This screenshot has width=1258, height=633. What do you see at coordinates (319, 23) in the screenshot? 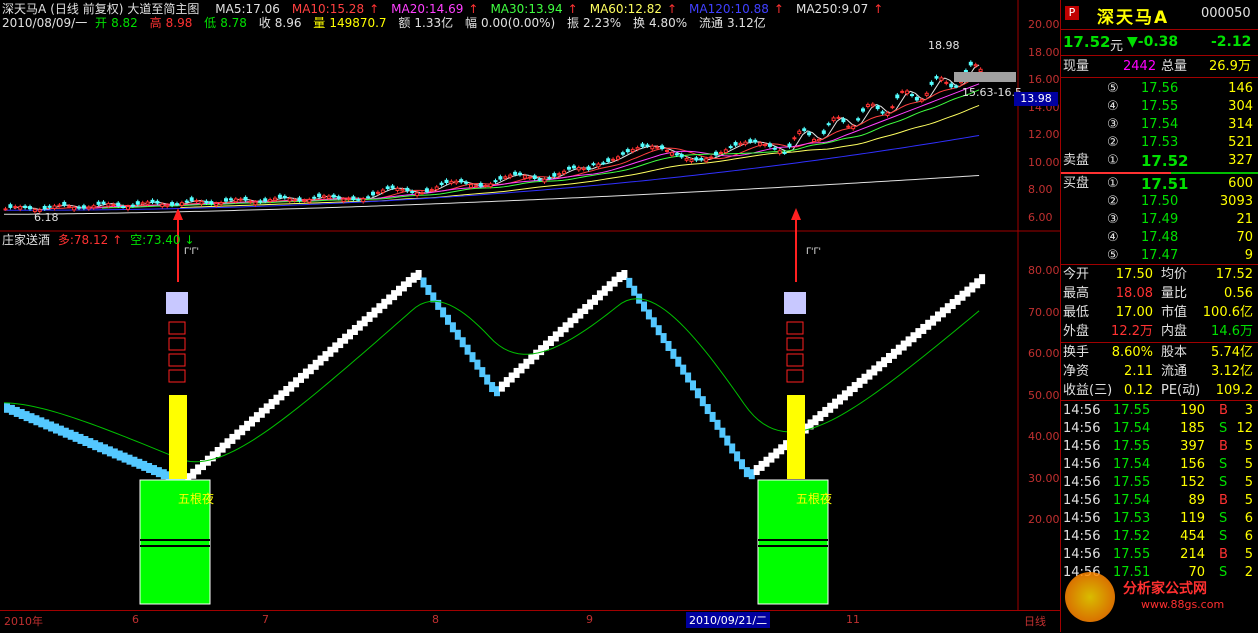
I see `volume-label: 量` at bounding box center [319, 23].